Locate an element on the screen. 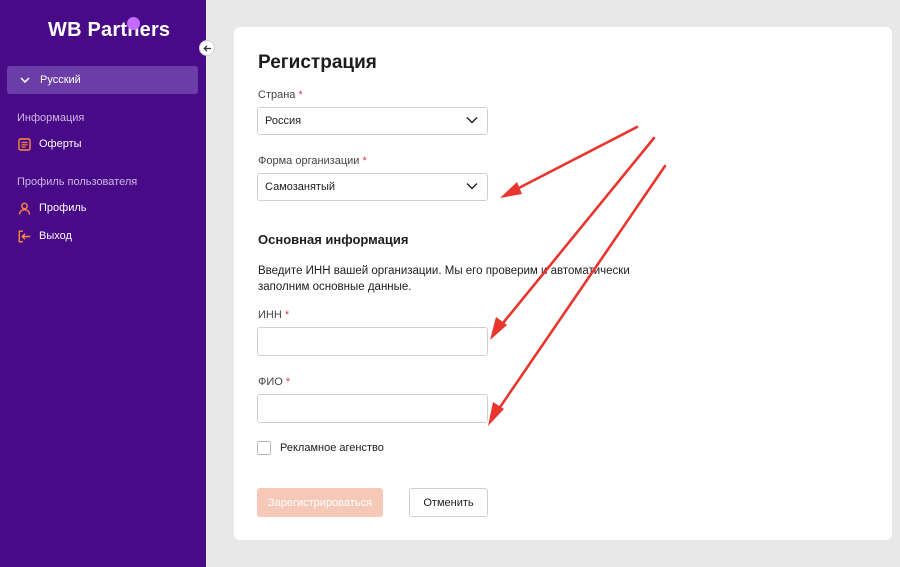  collapse-arrow-icon is located at coordinates (206, 48).